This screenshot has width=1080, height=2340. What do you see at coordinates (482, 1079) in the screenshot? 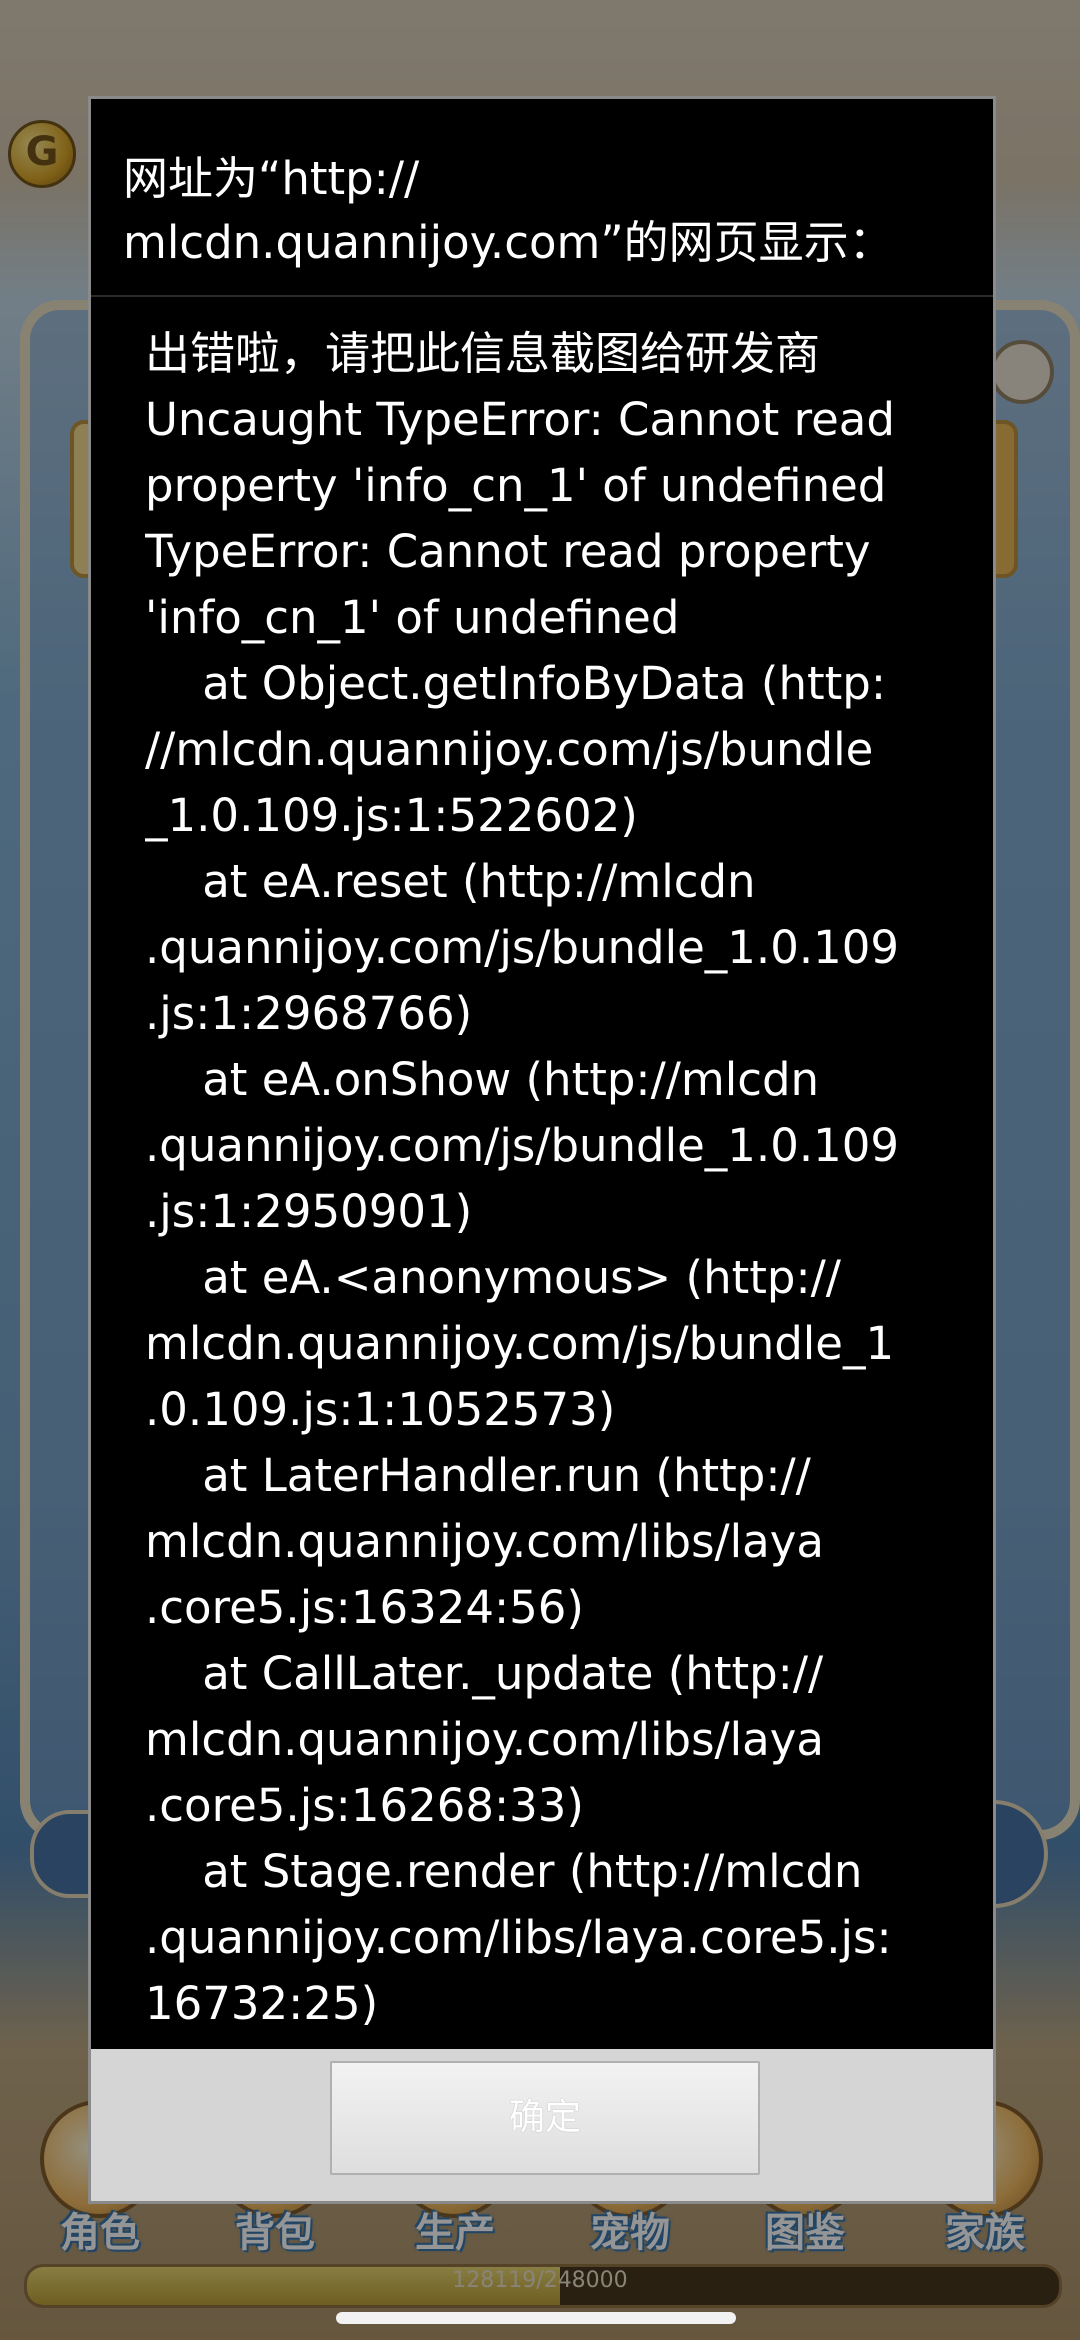
I see `message-line: at eA.onShow (http://mlcdn` at bounding box center [482, 1079].